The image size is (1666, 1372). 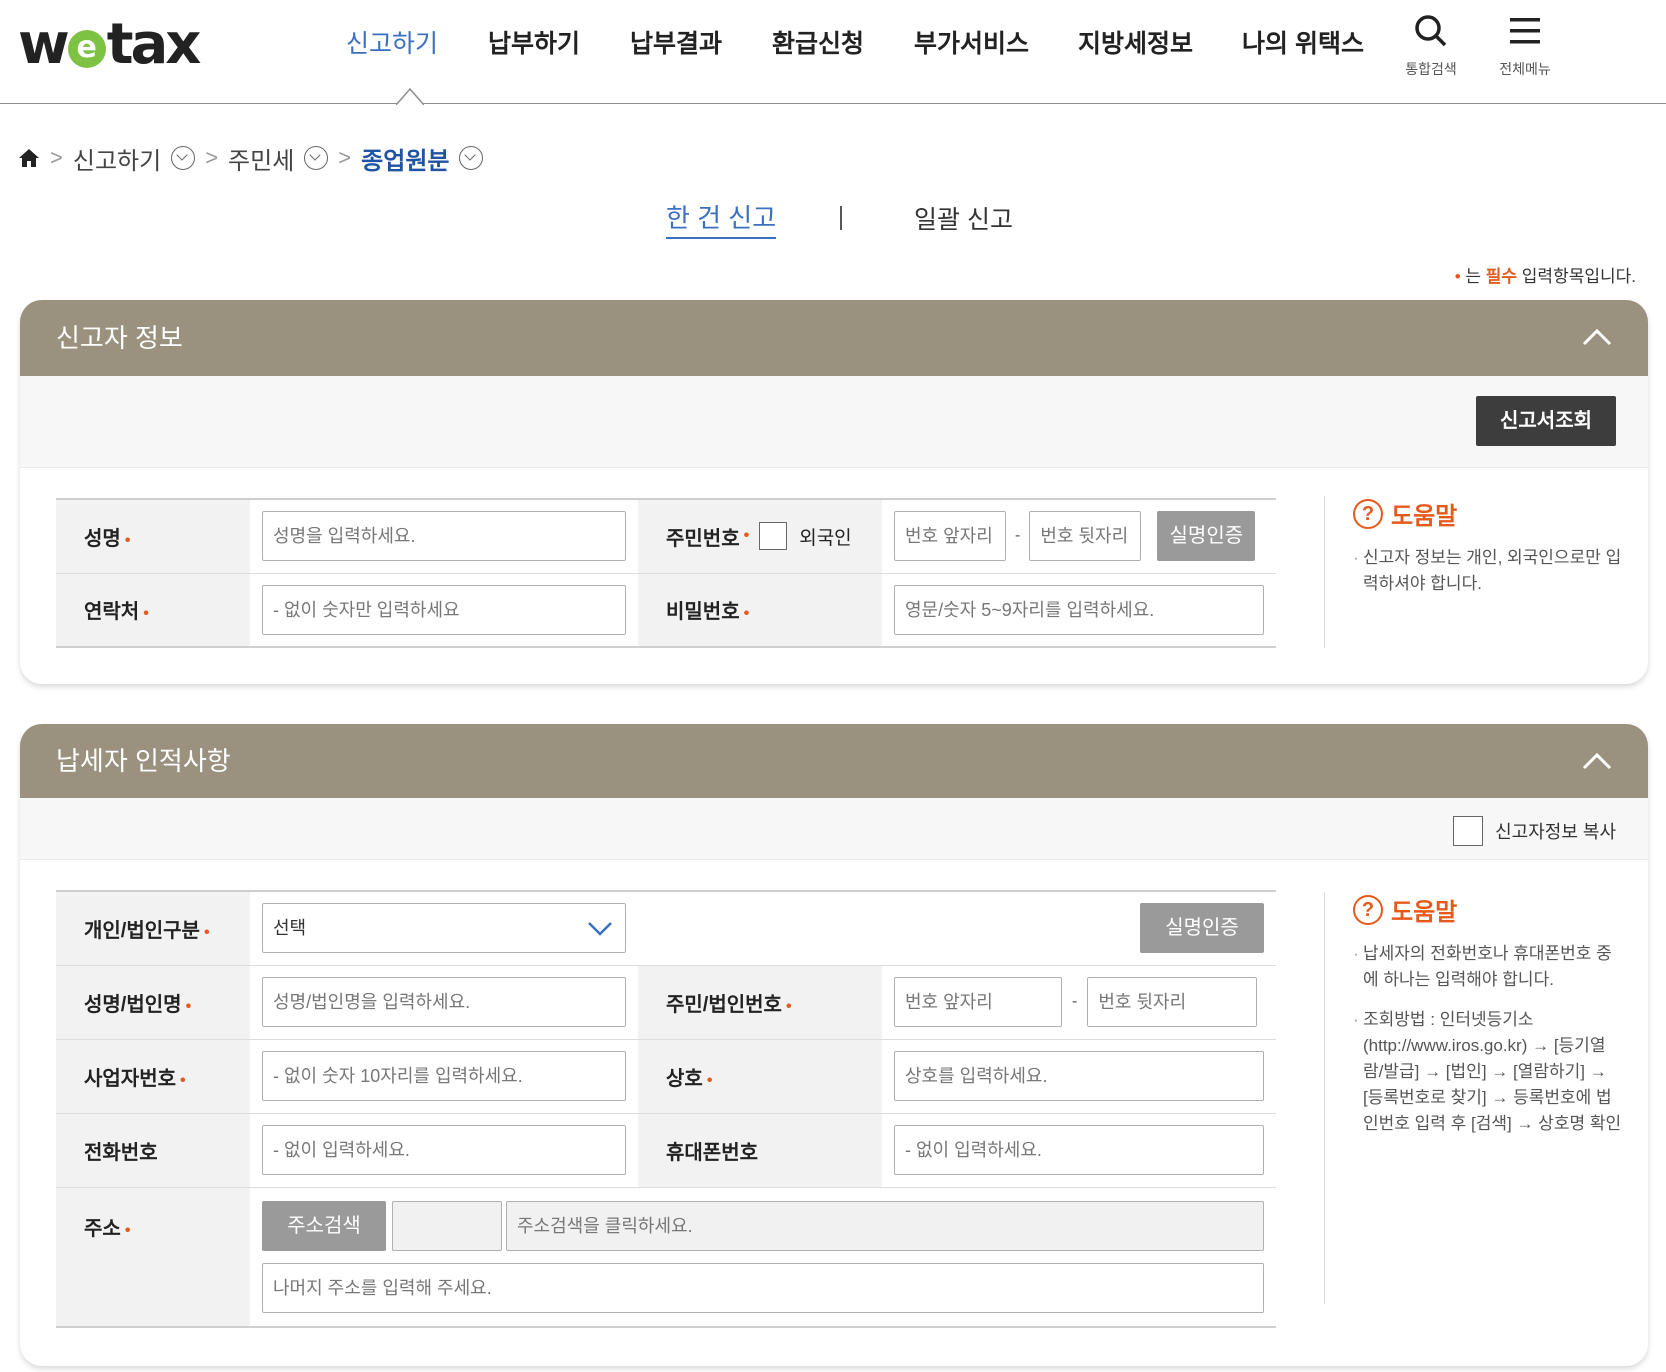 I want to click on active-caret, so click(x=410, y=96).